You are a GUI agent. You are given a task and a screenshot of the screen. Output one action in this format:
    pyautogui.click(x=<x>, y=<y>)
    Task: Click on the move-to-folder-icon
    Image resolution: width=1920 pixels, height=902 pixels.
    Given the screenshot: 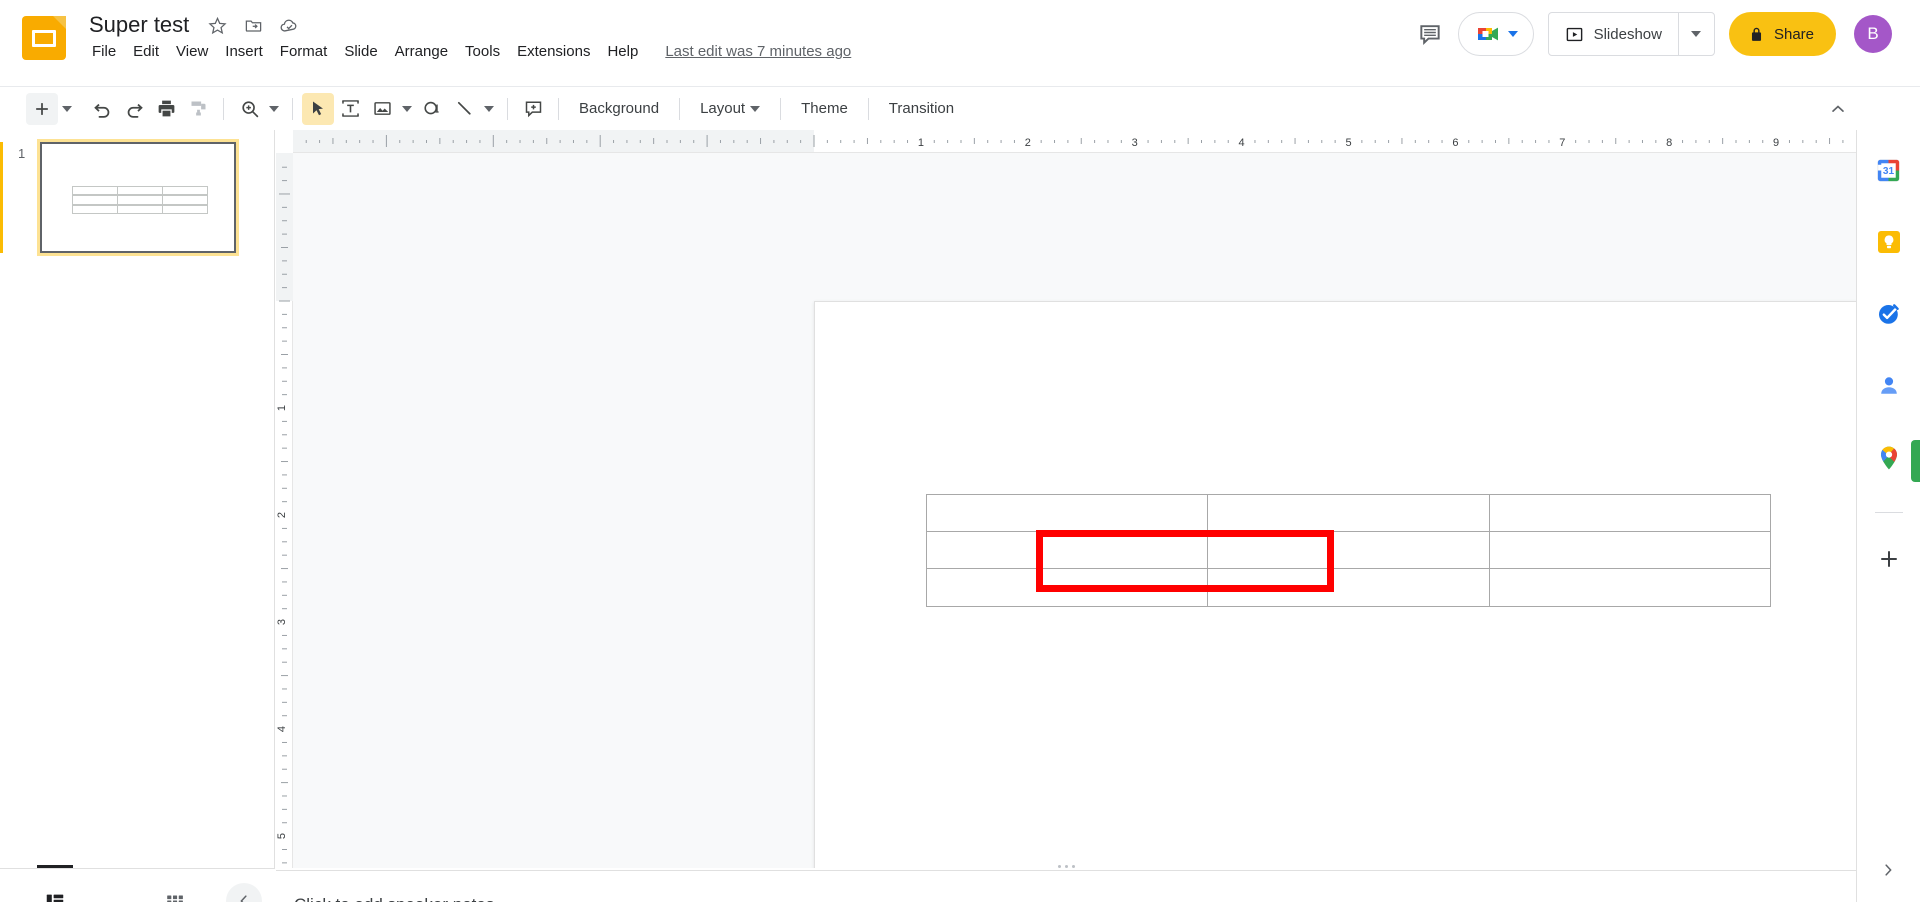 What is the action you would take?
    pyautogui.click(x=253, y=25)
    